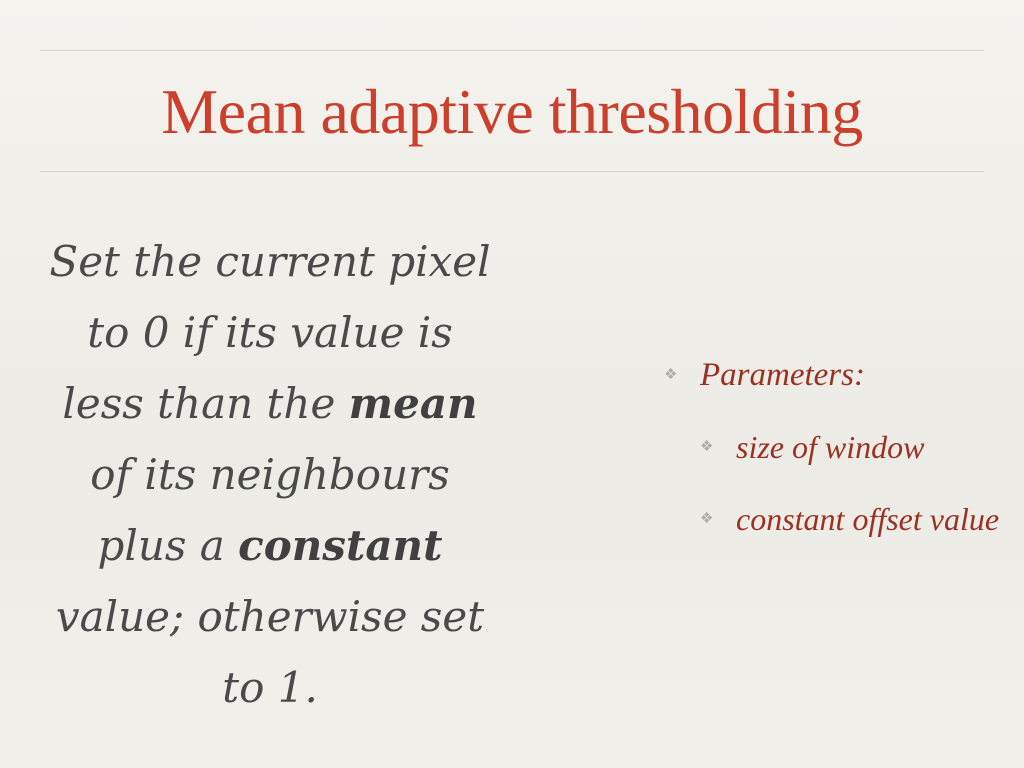 Image resolution: width=1024 pixels, height=768 pixels. What do you see at coordinates (782, 375) in the screenshot?
I see `list-item-label: Parameters:` at bounding box center [782, 375].